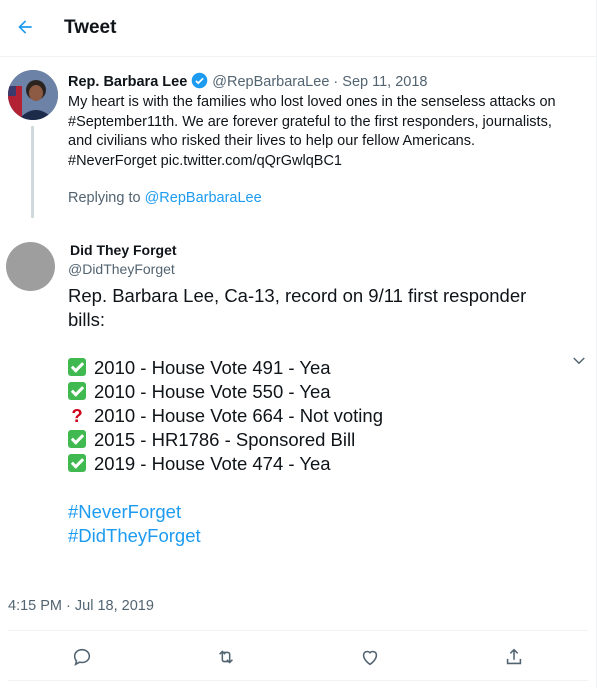  Describe the element at coordinates (123, 250) in the screenshot. I see `author-name: Did They Forget` at that location.